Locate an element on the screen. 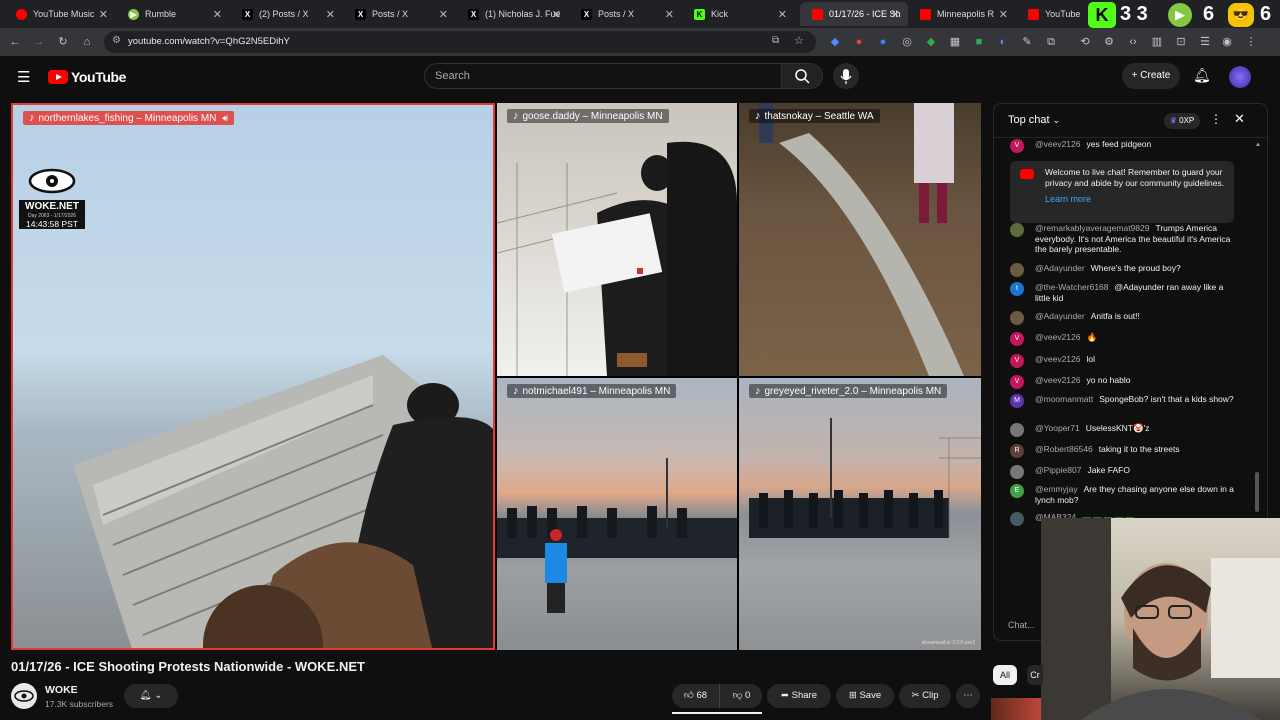  browser-tab: YouTube Music ✕ is located at coordinates (60, 14).